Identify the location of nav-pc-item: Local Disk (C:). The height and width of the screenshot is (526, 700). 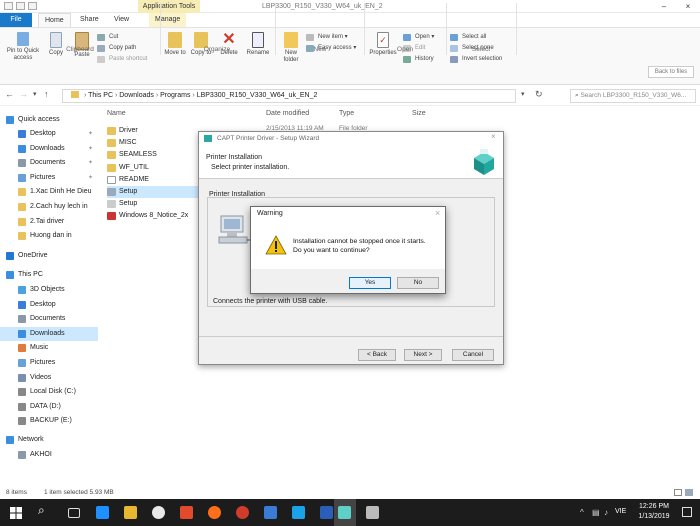
(49, 392).